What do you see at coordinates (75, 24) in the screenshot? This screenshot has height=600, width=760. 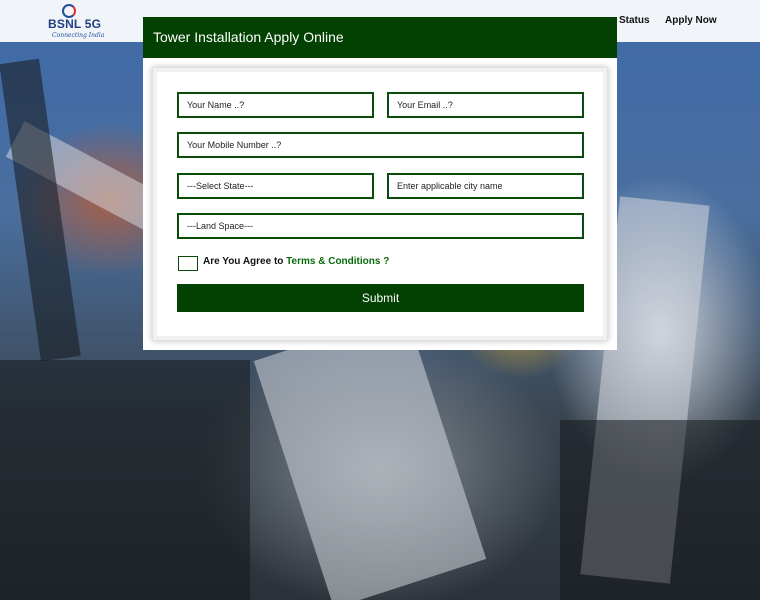 I see `brand-name: BSNL 5G` at bounding box center [75, 24].